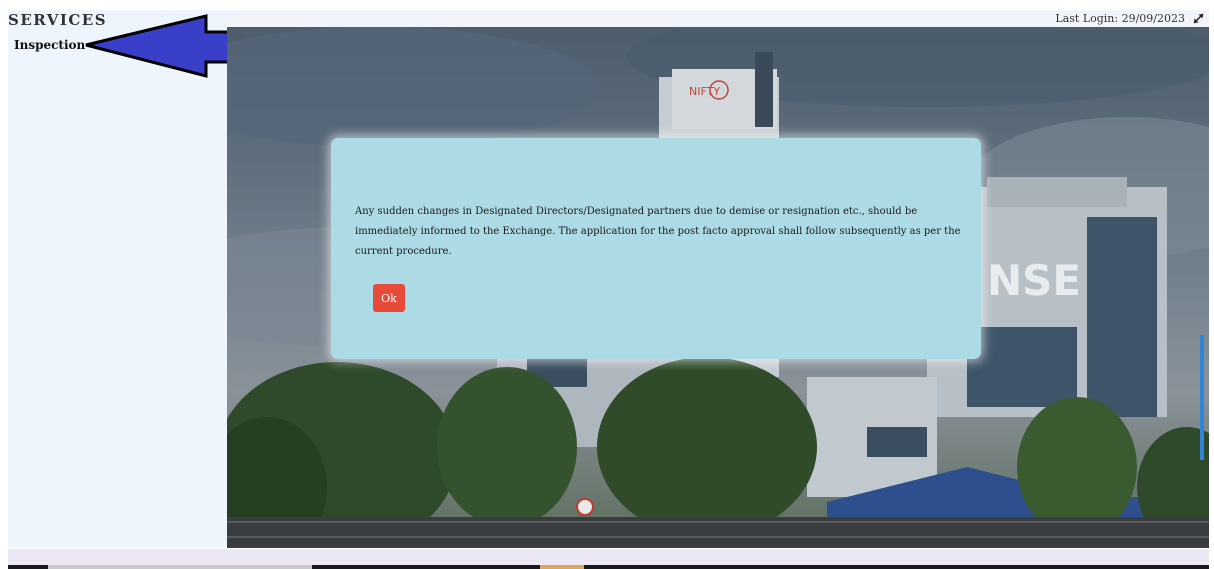 Image resolution: width=1214 pixels, height=569 pixels. I want to click on bottom-edge-segment-accent, so click(562, 567).